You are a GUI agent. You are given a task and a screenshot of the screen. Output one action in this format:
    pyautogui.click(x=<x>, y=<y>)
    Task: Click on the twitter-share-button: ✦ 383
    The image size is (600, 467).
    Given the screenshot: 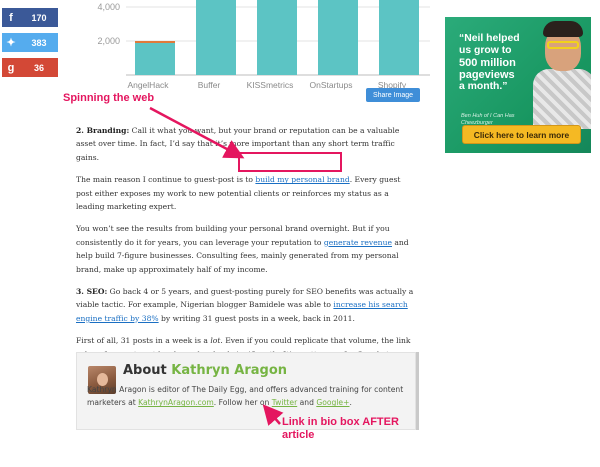 What is the action you would take?
    pyautogui.click(x=30, y=42)
    